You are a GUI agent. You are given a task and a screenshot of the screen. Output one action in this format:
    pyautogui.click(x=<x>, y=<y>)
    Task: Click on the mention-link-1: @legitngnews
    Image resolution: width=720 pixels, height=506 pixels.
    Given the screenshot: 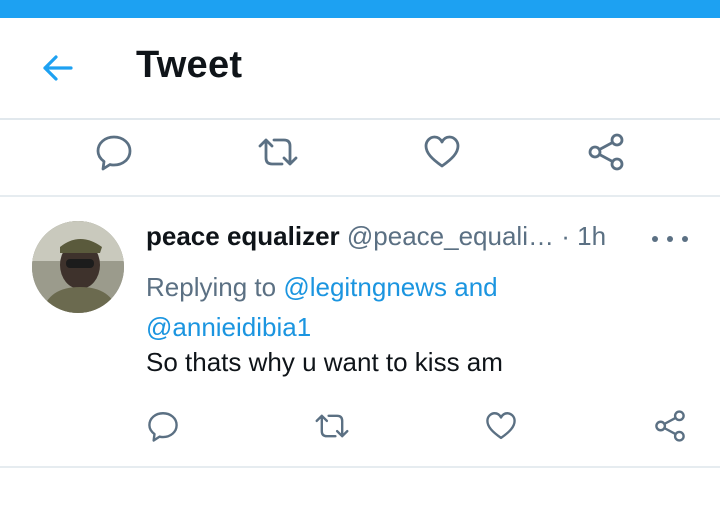 What is the action you would take?
    pyautogui.click(x=365, y=287)
    